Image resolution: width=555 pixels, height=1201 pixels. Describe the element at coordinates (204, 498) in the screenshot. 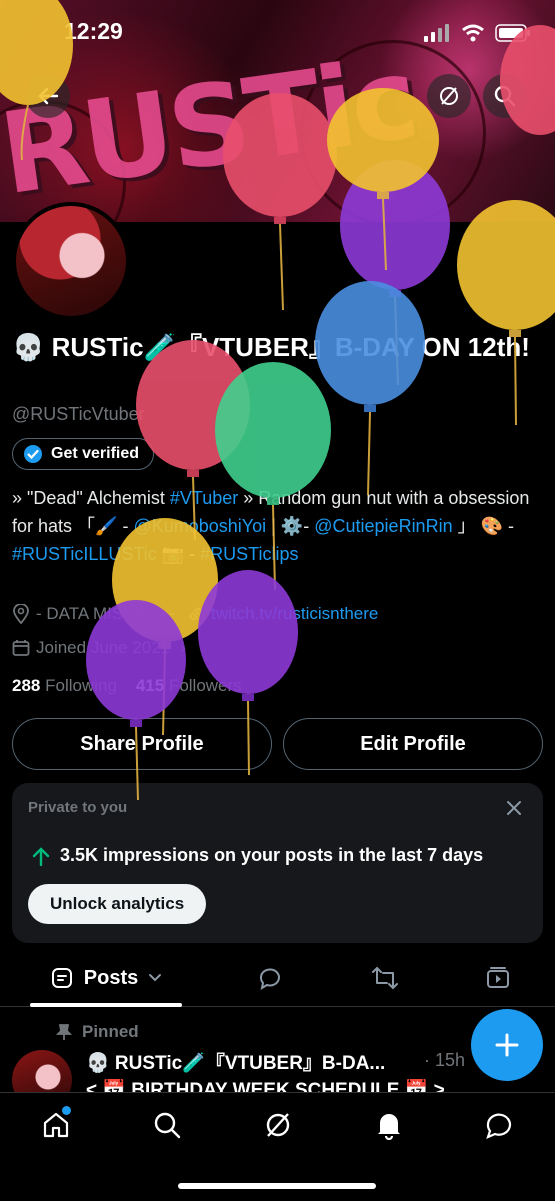

I see `hashtag-link: #VTuber` at that location.